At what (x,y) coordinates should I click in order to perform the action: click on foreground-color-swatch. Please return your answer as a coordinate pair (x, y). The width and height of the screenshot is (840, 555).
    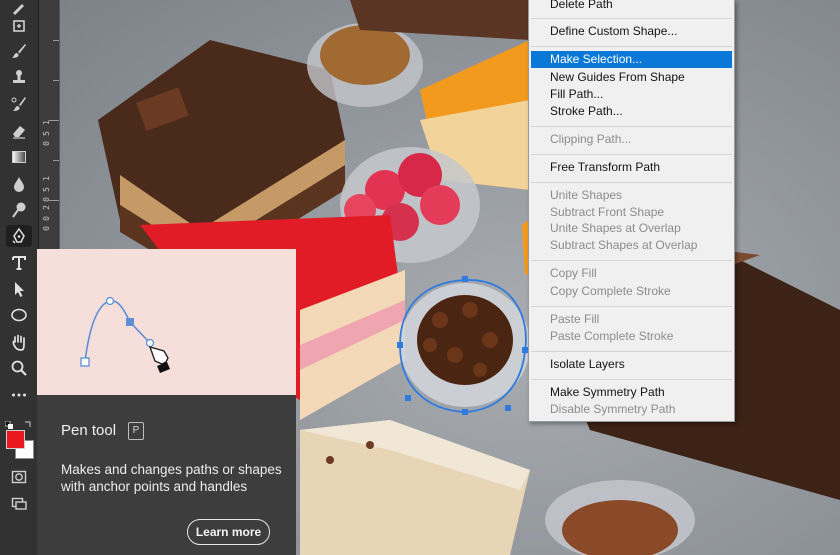
    Looking at the image, I should click on (15, 439).